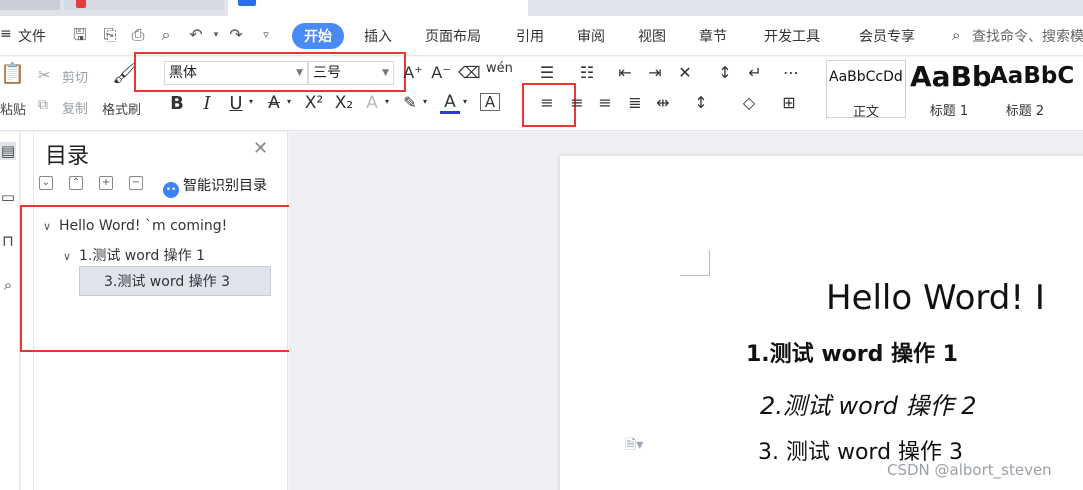  Describe the element at coordinates (236, 103) in the screenshot. I see `underline-icon: U` at that location.